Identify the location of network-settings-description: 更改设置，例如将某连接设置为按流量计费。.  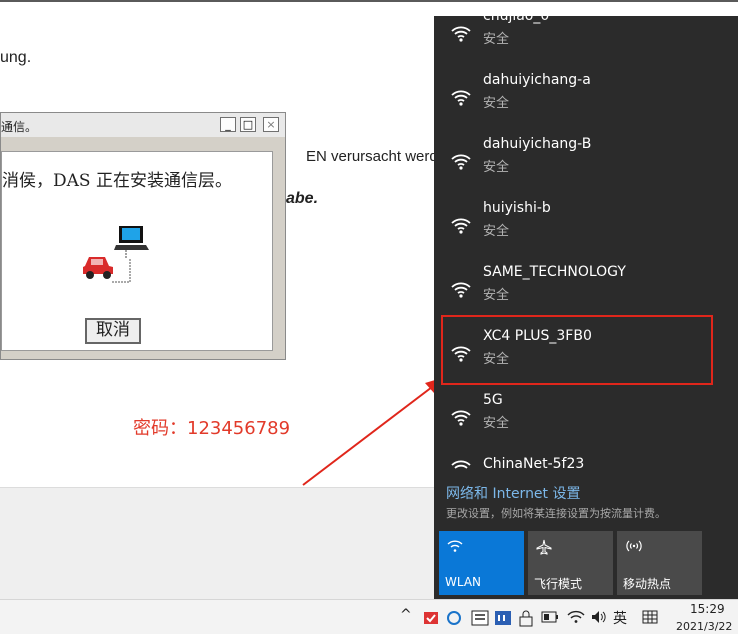
(556, 513).